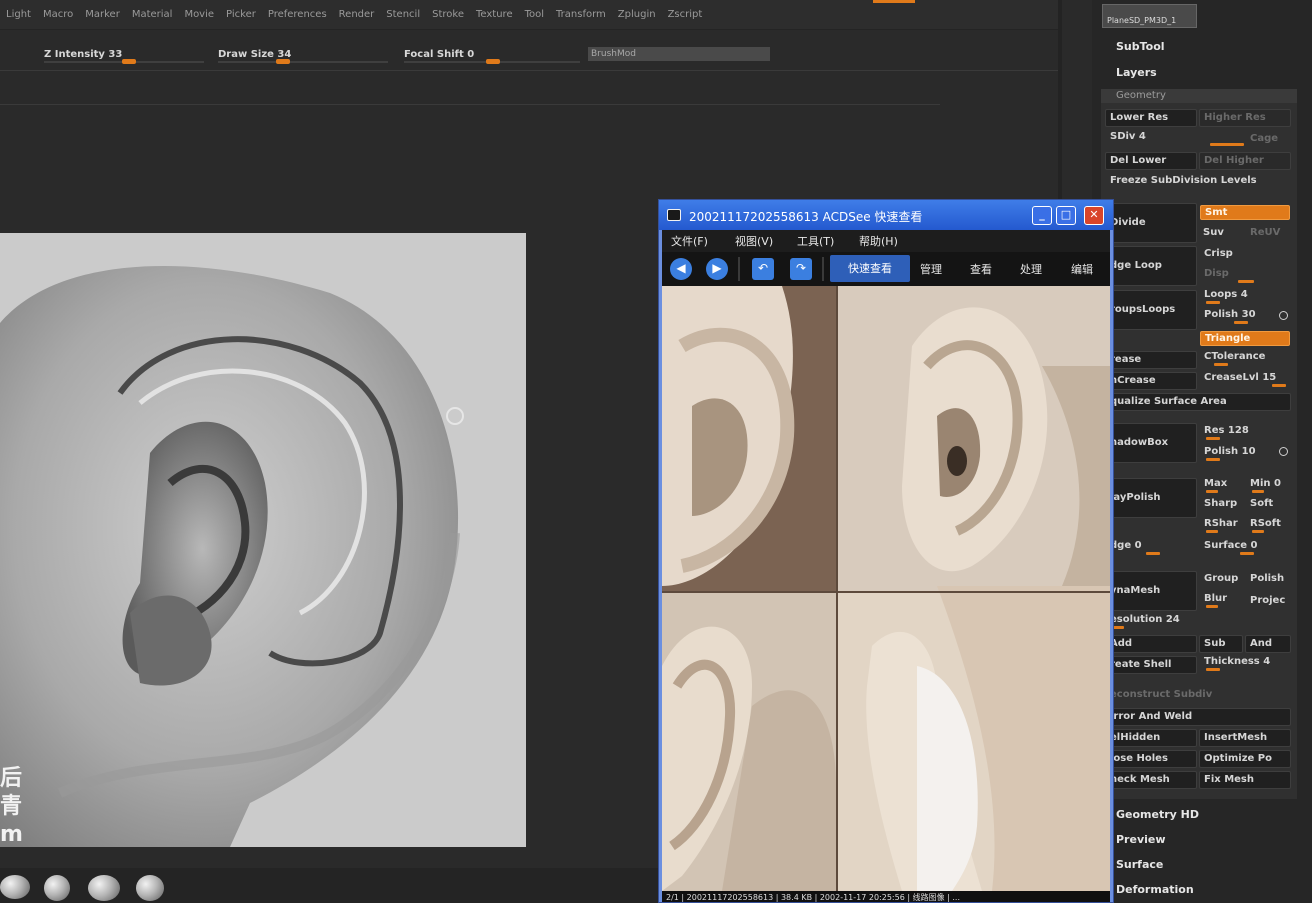 Image resolution: width=1312 pixels, height=903 pixels. What do you see at coordinates (494, 14) in the screenshot?
I see `menu-texture: Texture` at bounding box center [494, 14].